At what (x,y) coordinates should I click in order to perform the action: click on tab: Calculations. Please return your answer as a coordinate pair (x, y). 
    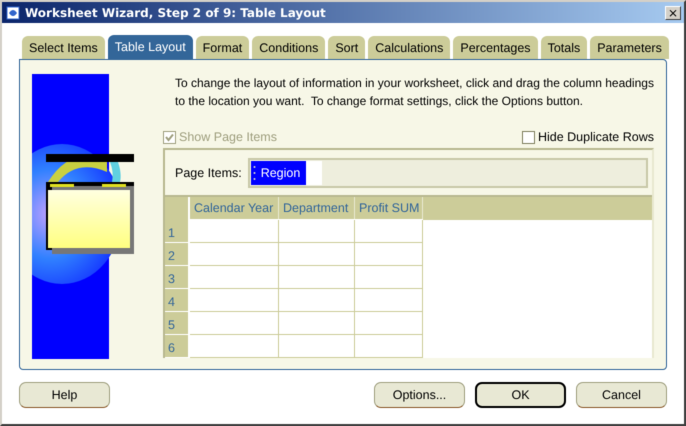
    Looking at the image, I should click on (409, 47).